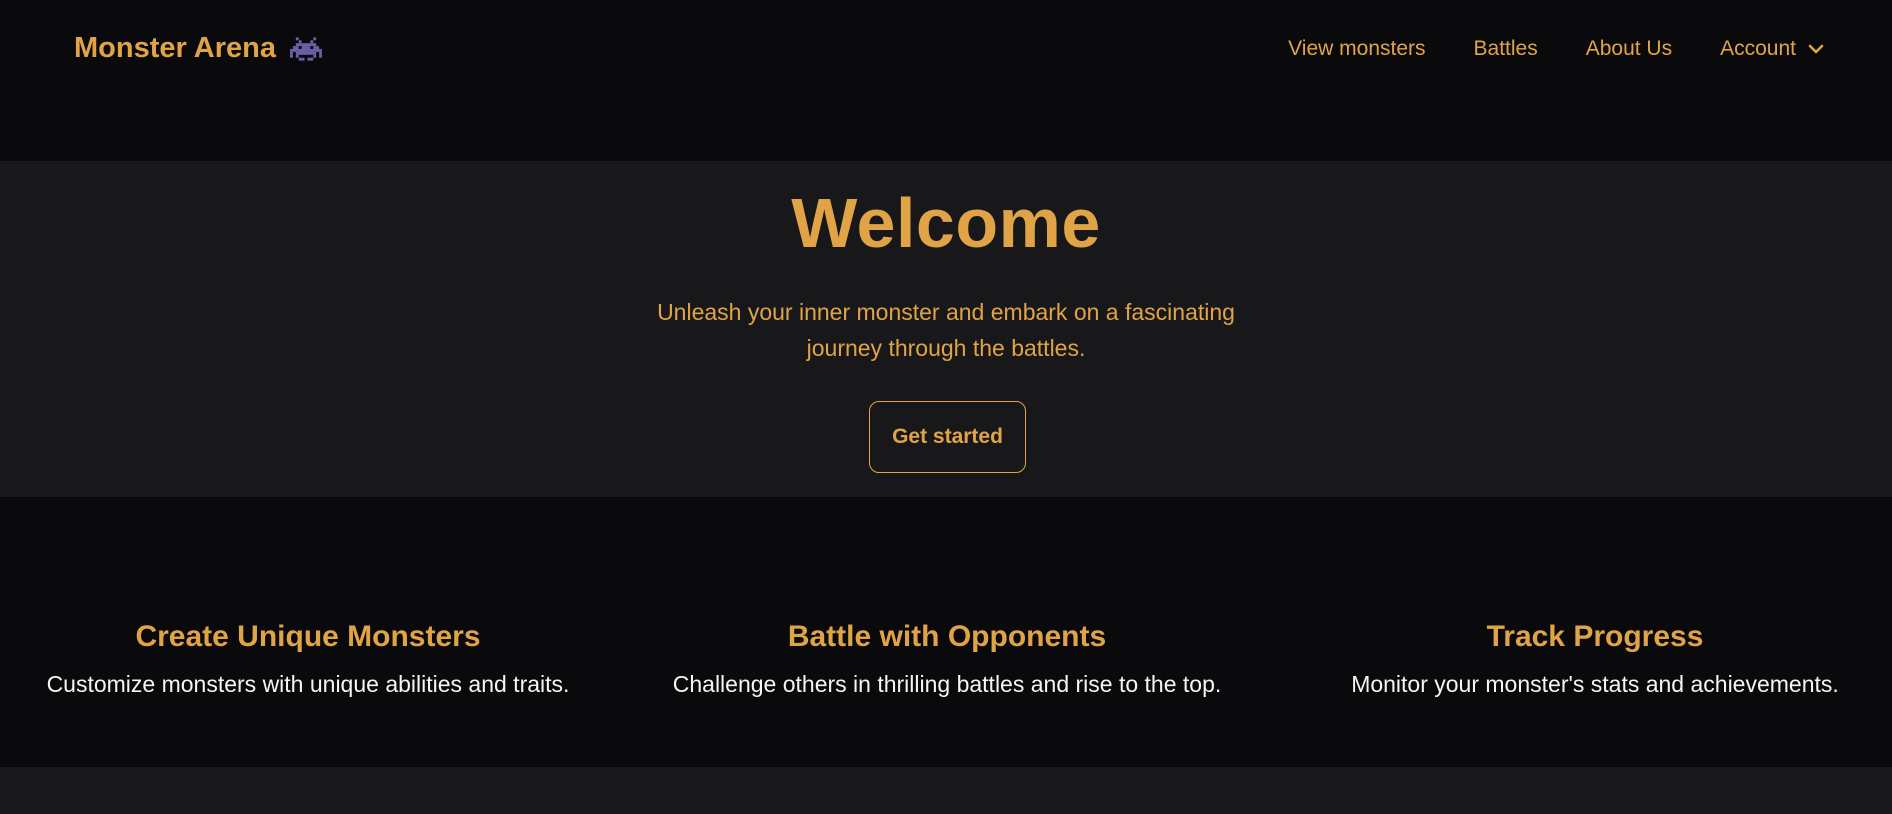 This screenshot has width=1892, height=814. I want to click on footer-band, so click(946, 790).